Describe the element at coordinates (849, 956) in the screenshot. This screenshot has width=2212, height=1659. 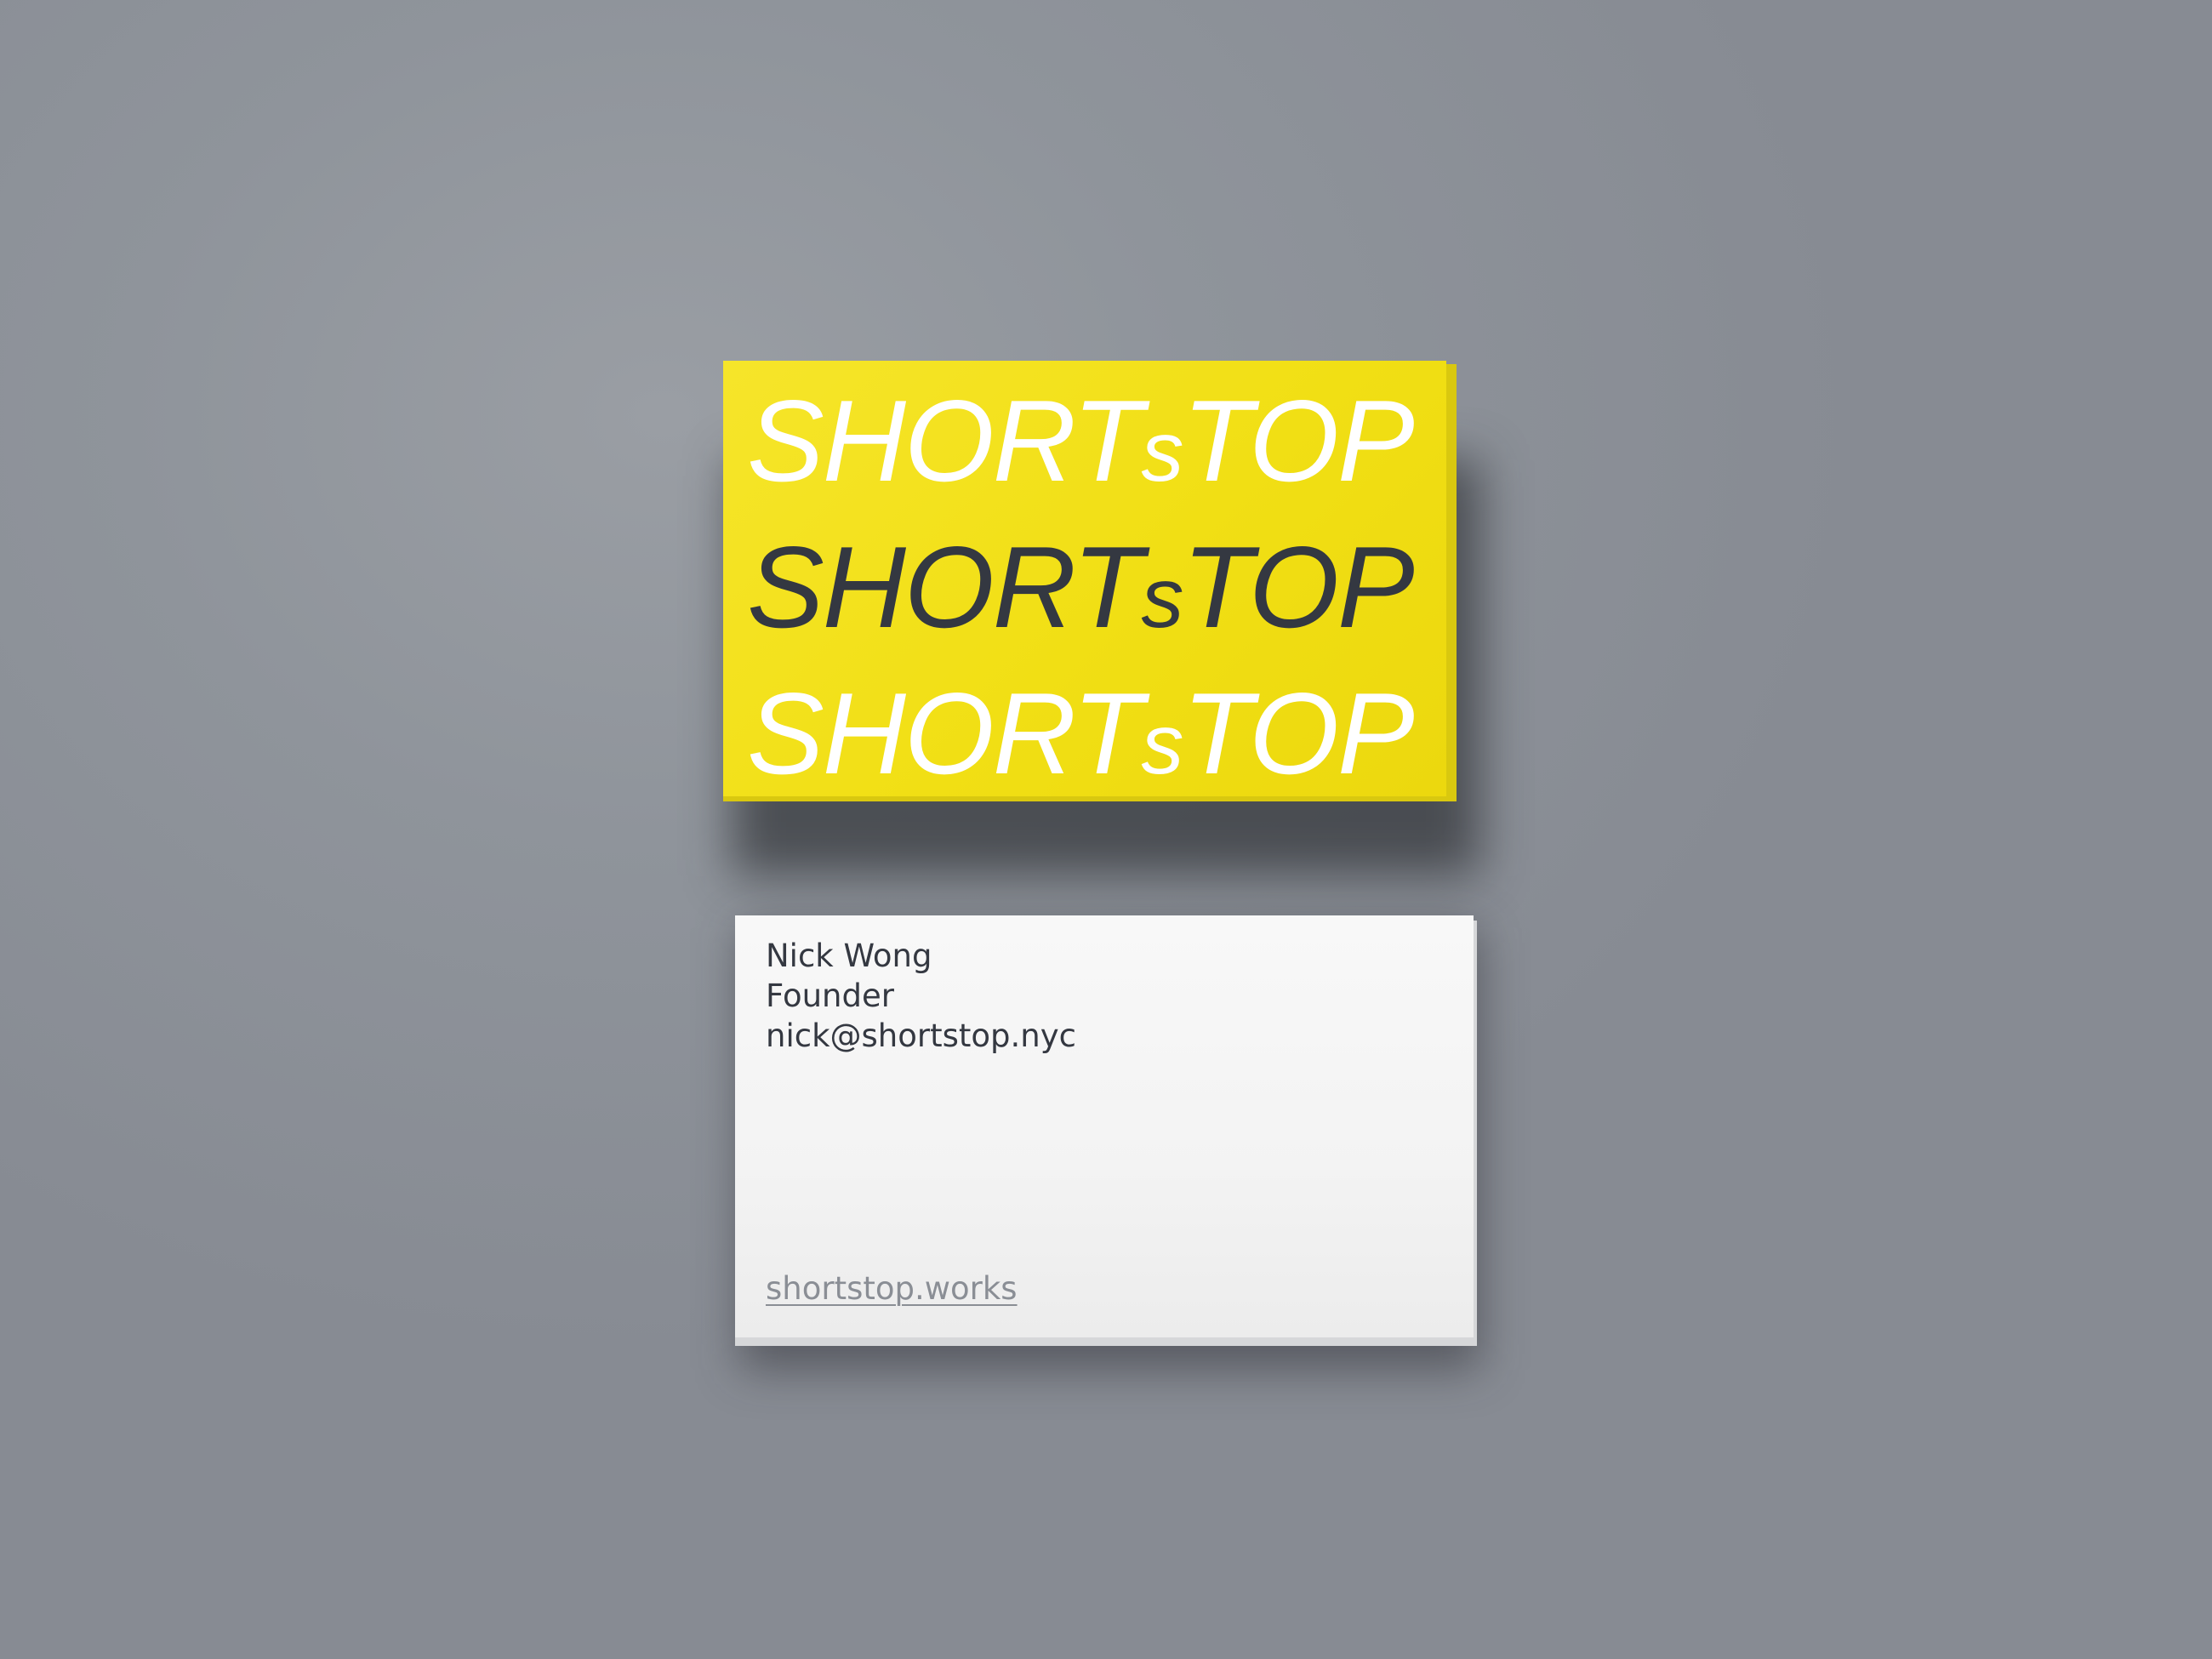
I see `contact-name: Nick Wong` at that location.